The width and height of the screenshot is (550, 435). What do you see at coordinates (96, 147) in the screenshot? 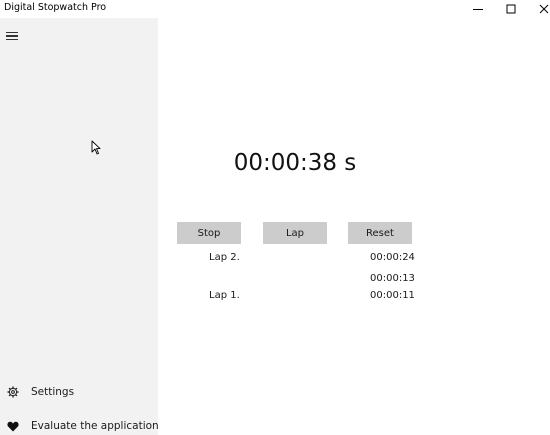
I see `mouse-cursor-icon` at bounding box center [96, 147].